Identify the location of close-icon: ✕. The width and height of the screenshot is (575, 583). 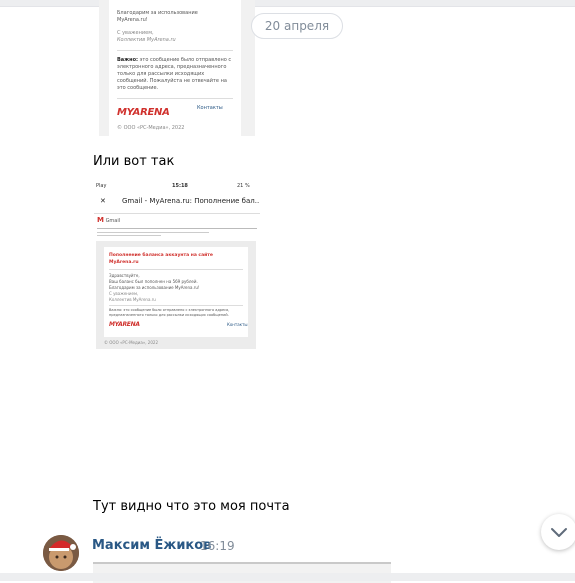
(103, 201).